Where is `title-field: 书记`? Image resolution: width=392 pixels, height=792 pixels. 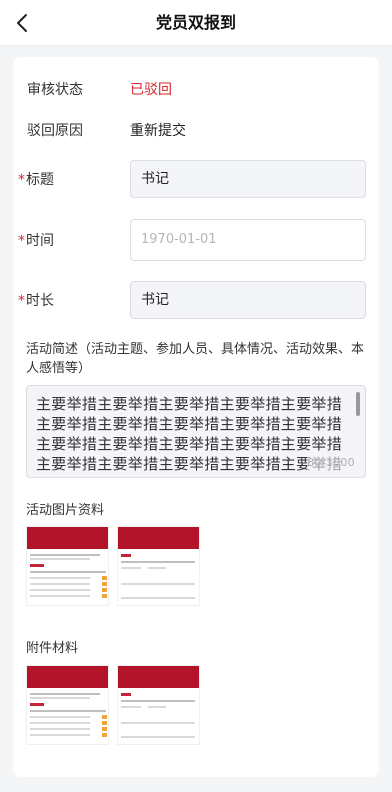 title-field: 书记 is located at coordinates (248, 179).